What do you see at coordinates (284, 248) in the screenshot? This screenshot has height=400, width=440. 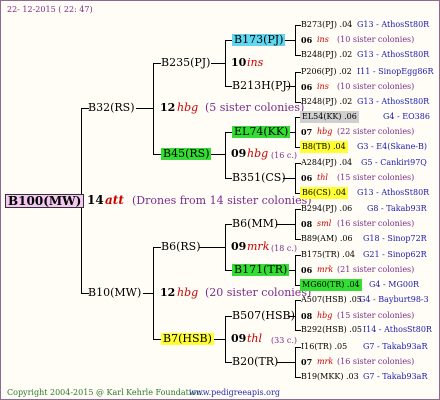 I see `gen2-note: (18 c.)` at bounding box center [284, 248].